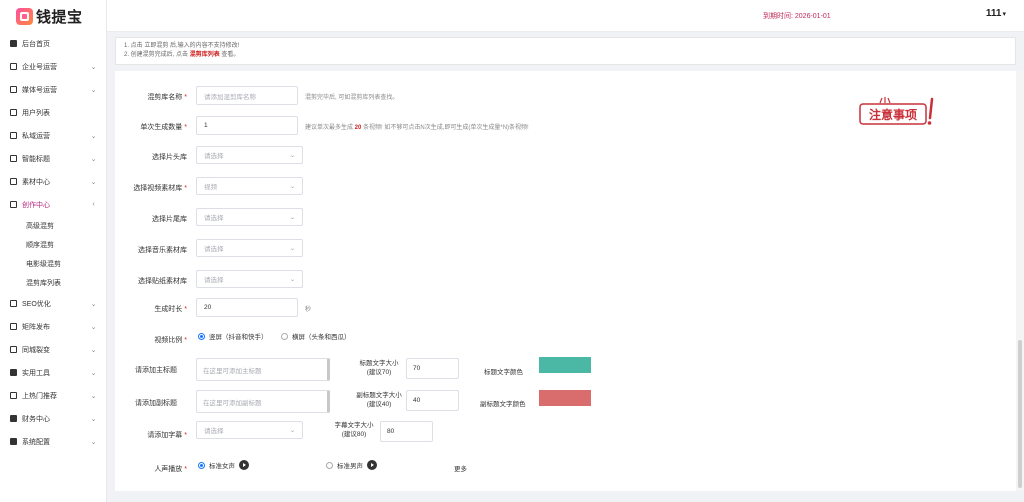 Image resolution: width=1024 pixels, height=502 pixels. I want to click on lib-name-input: 请添加混剪库名称, so click(247, 95).